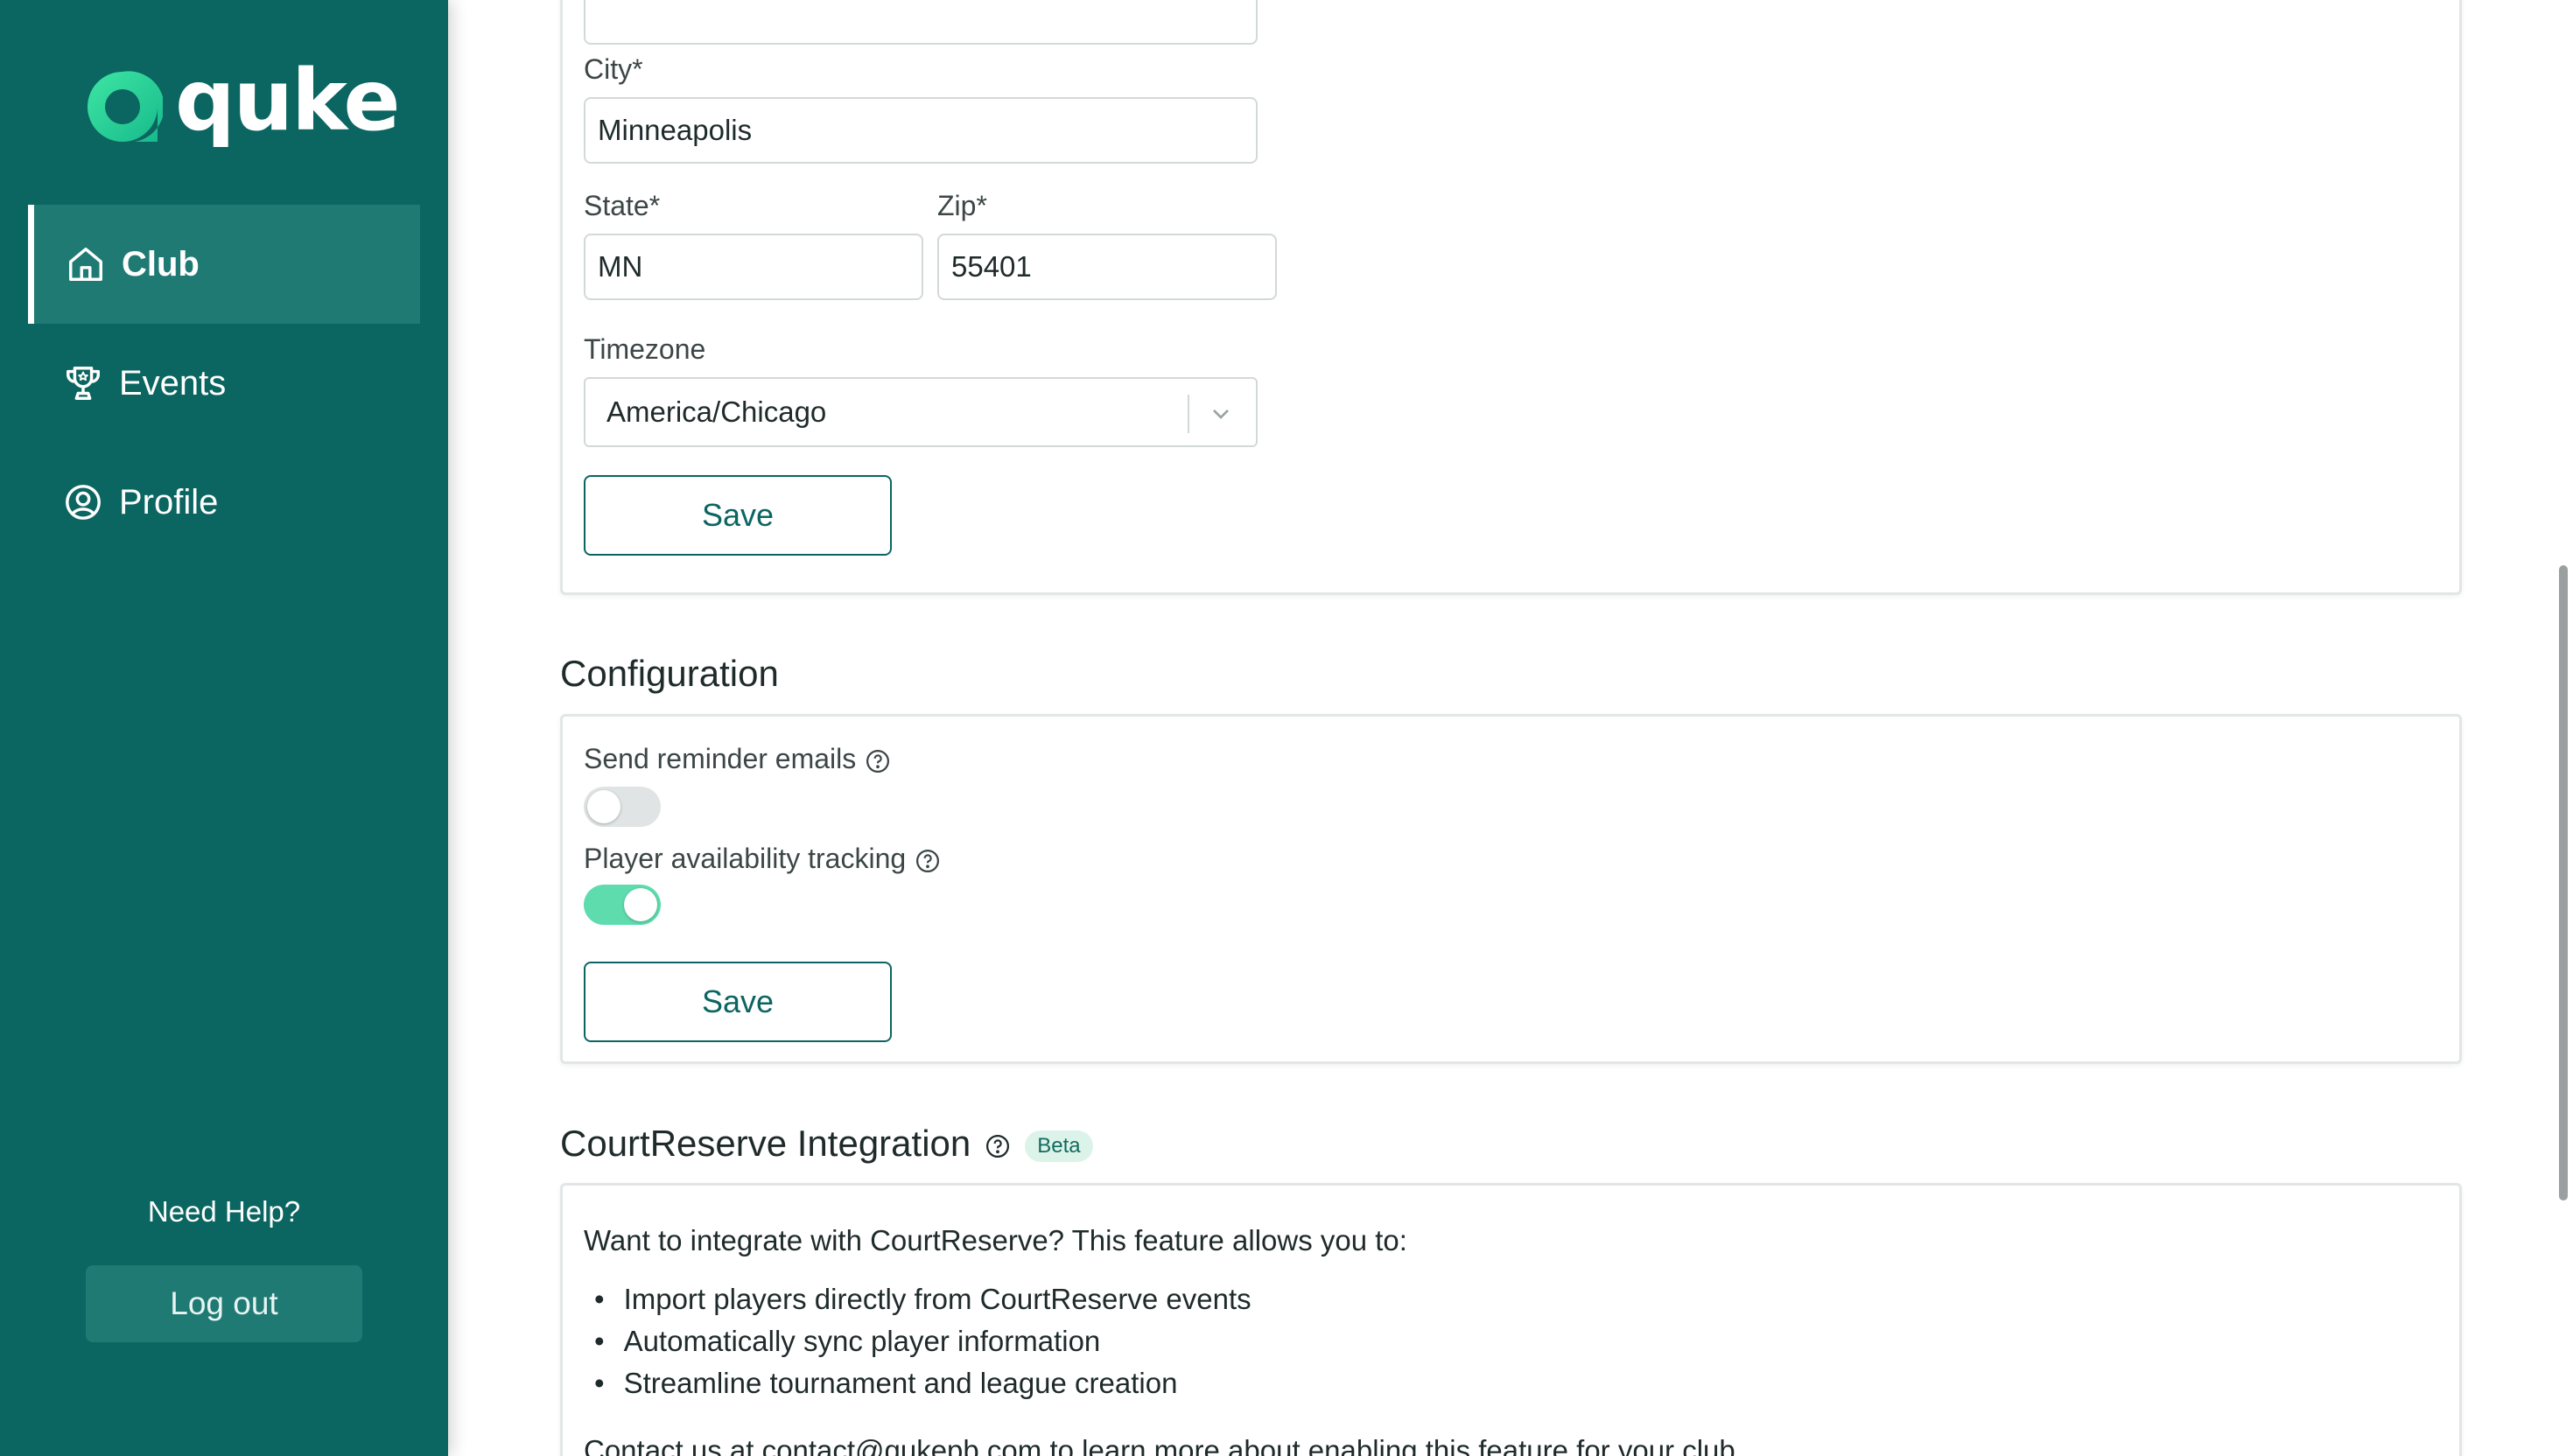  What do you see at coordinates (1221, 414) in the screenshot?
I see `chevron-down-icon` at bounding box center [1221, 414].